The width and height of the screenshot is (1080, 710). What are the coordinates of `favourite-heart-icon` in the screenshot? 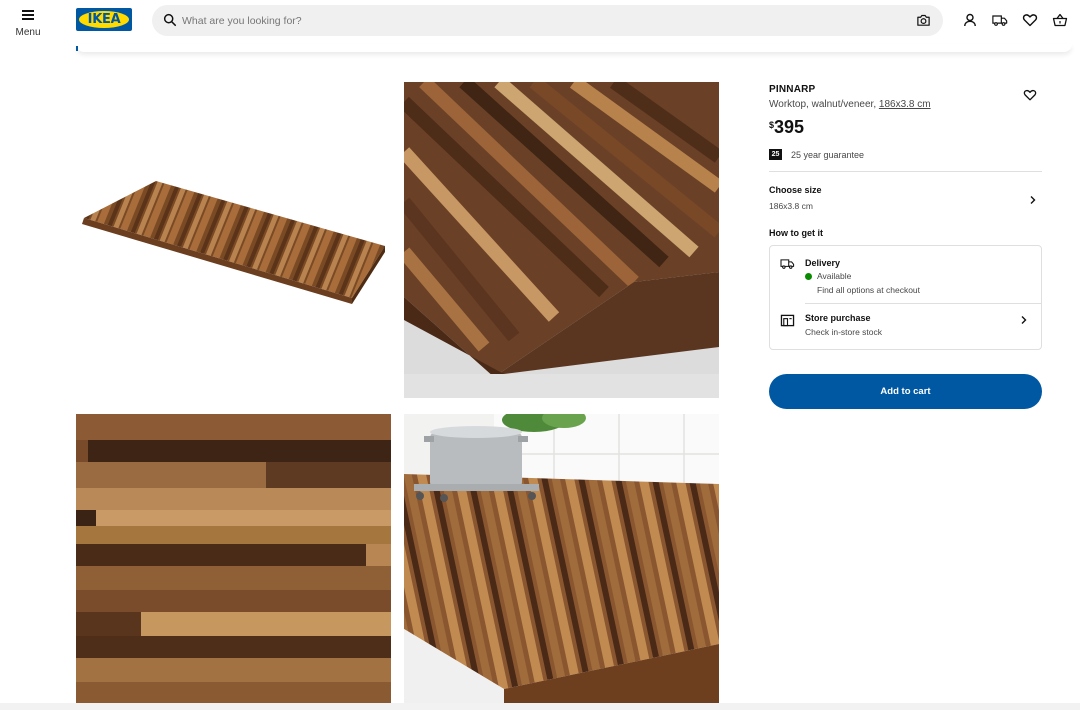 It's located at (1030, 95).